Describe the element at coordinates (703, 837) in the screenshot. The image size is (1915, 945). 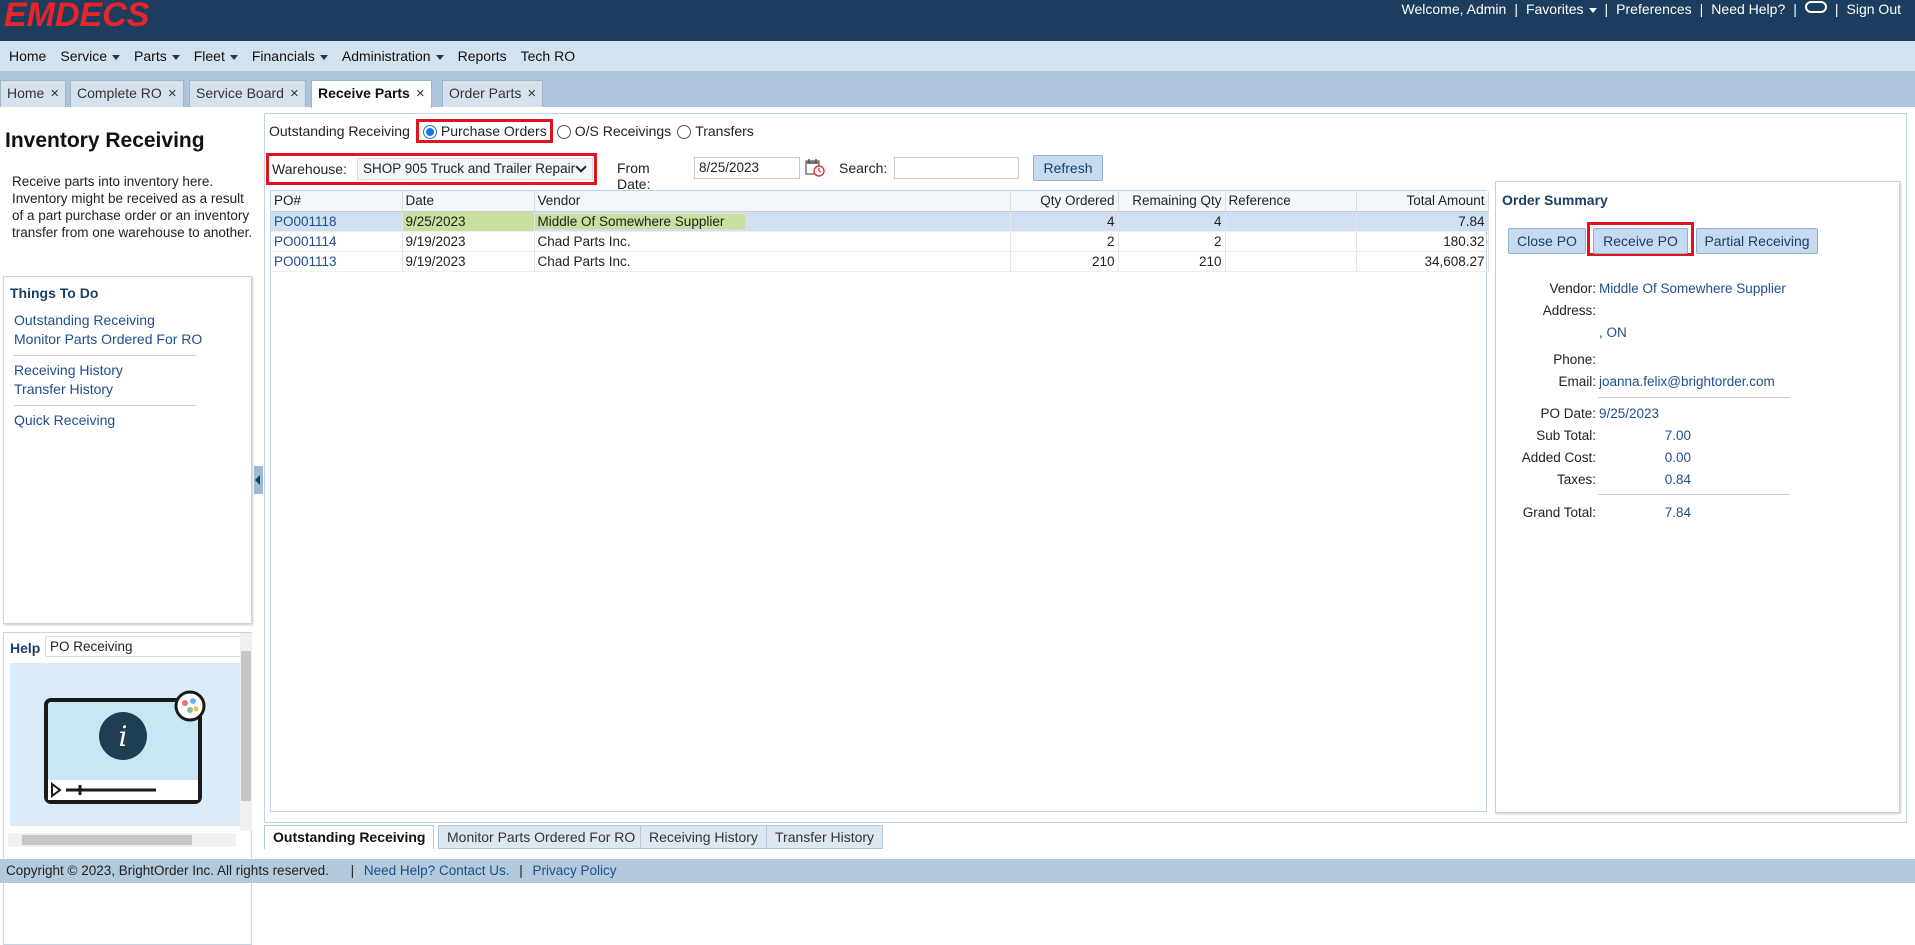
I see `tab-receiving-history: Receiving History` at that location.